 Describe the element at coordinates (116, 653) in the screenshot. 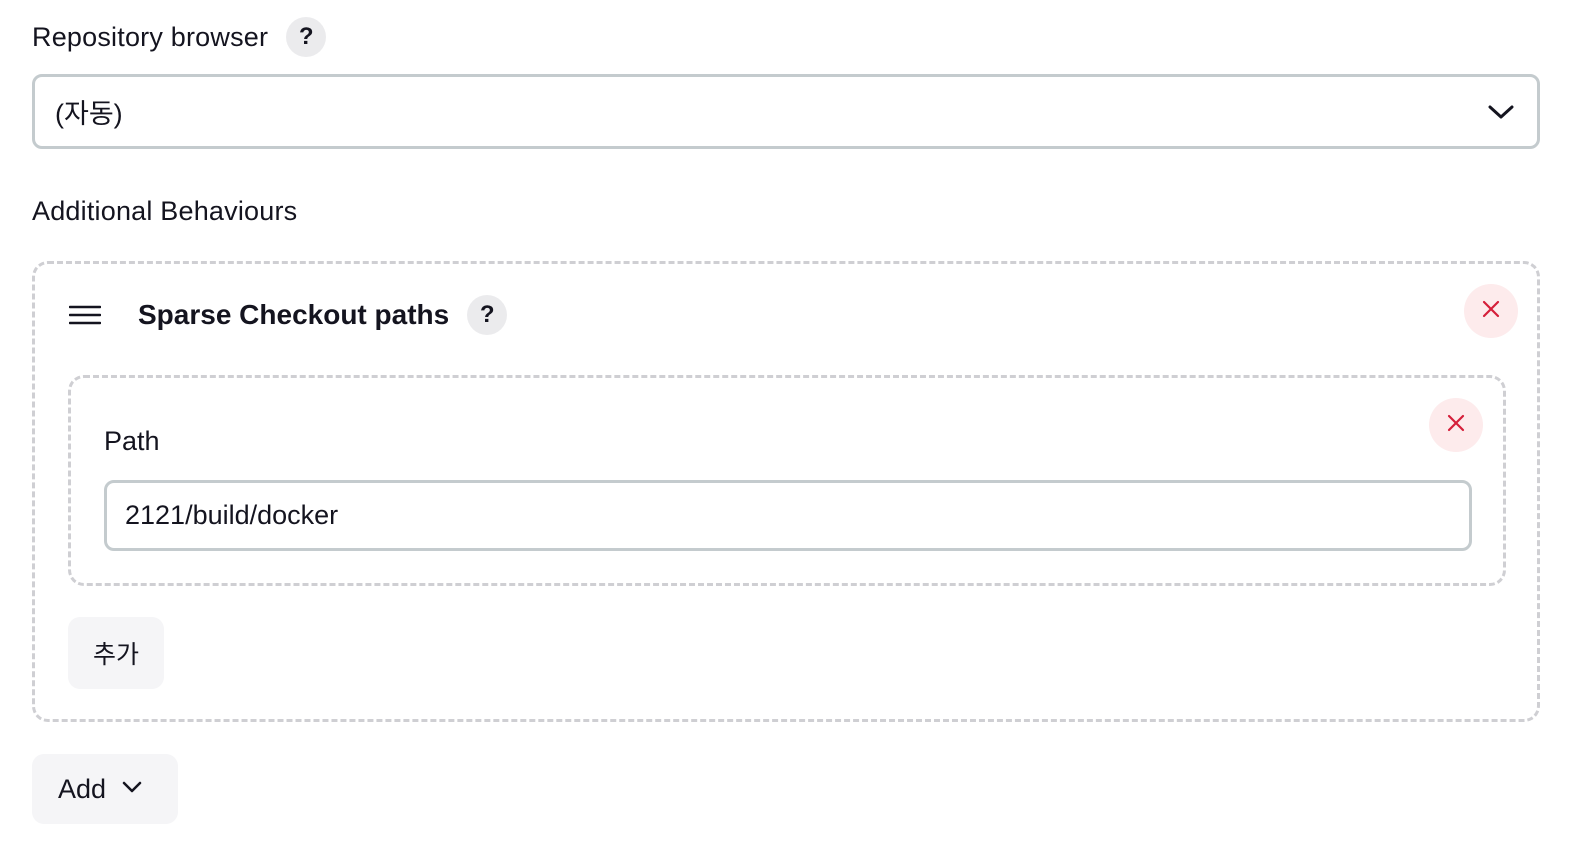

I see `add-path-button: 추가` at that location.